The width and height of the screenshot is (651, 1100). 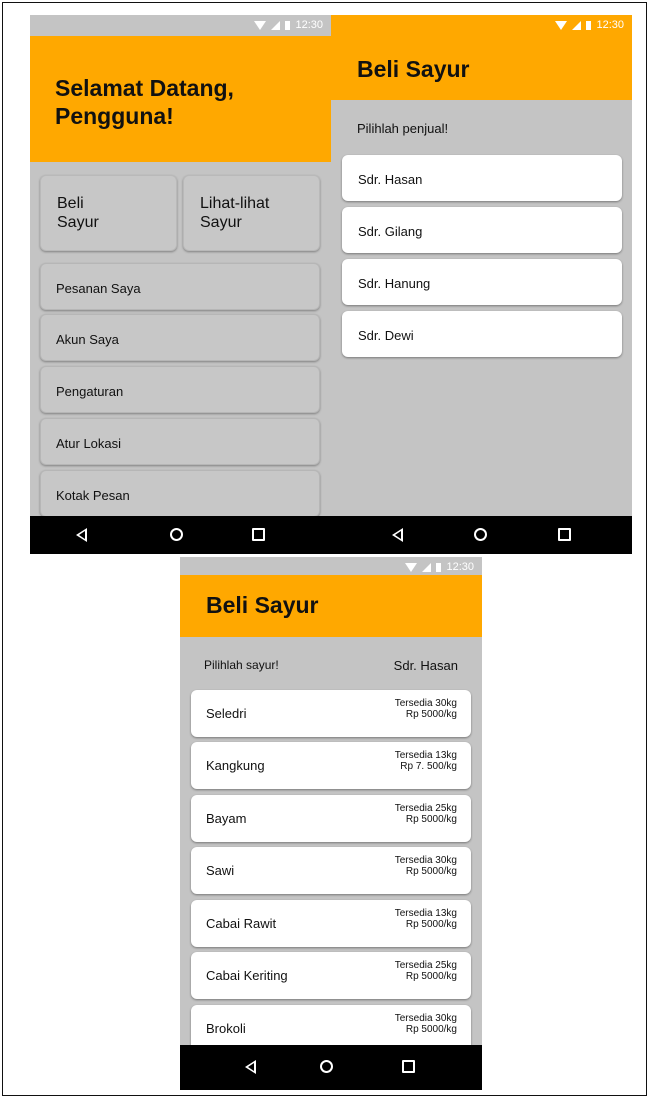 I want to click on vegetable-name: Cabai Rawit, so click(x=241, y=923).